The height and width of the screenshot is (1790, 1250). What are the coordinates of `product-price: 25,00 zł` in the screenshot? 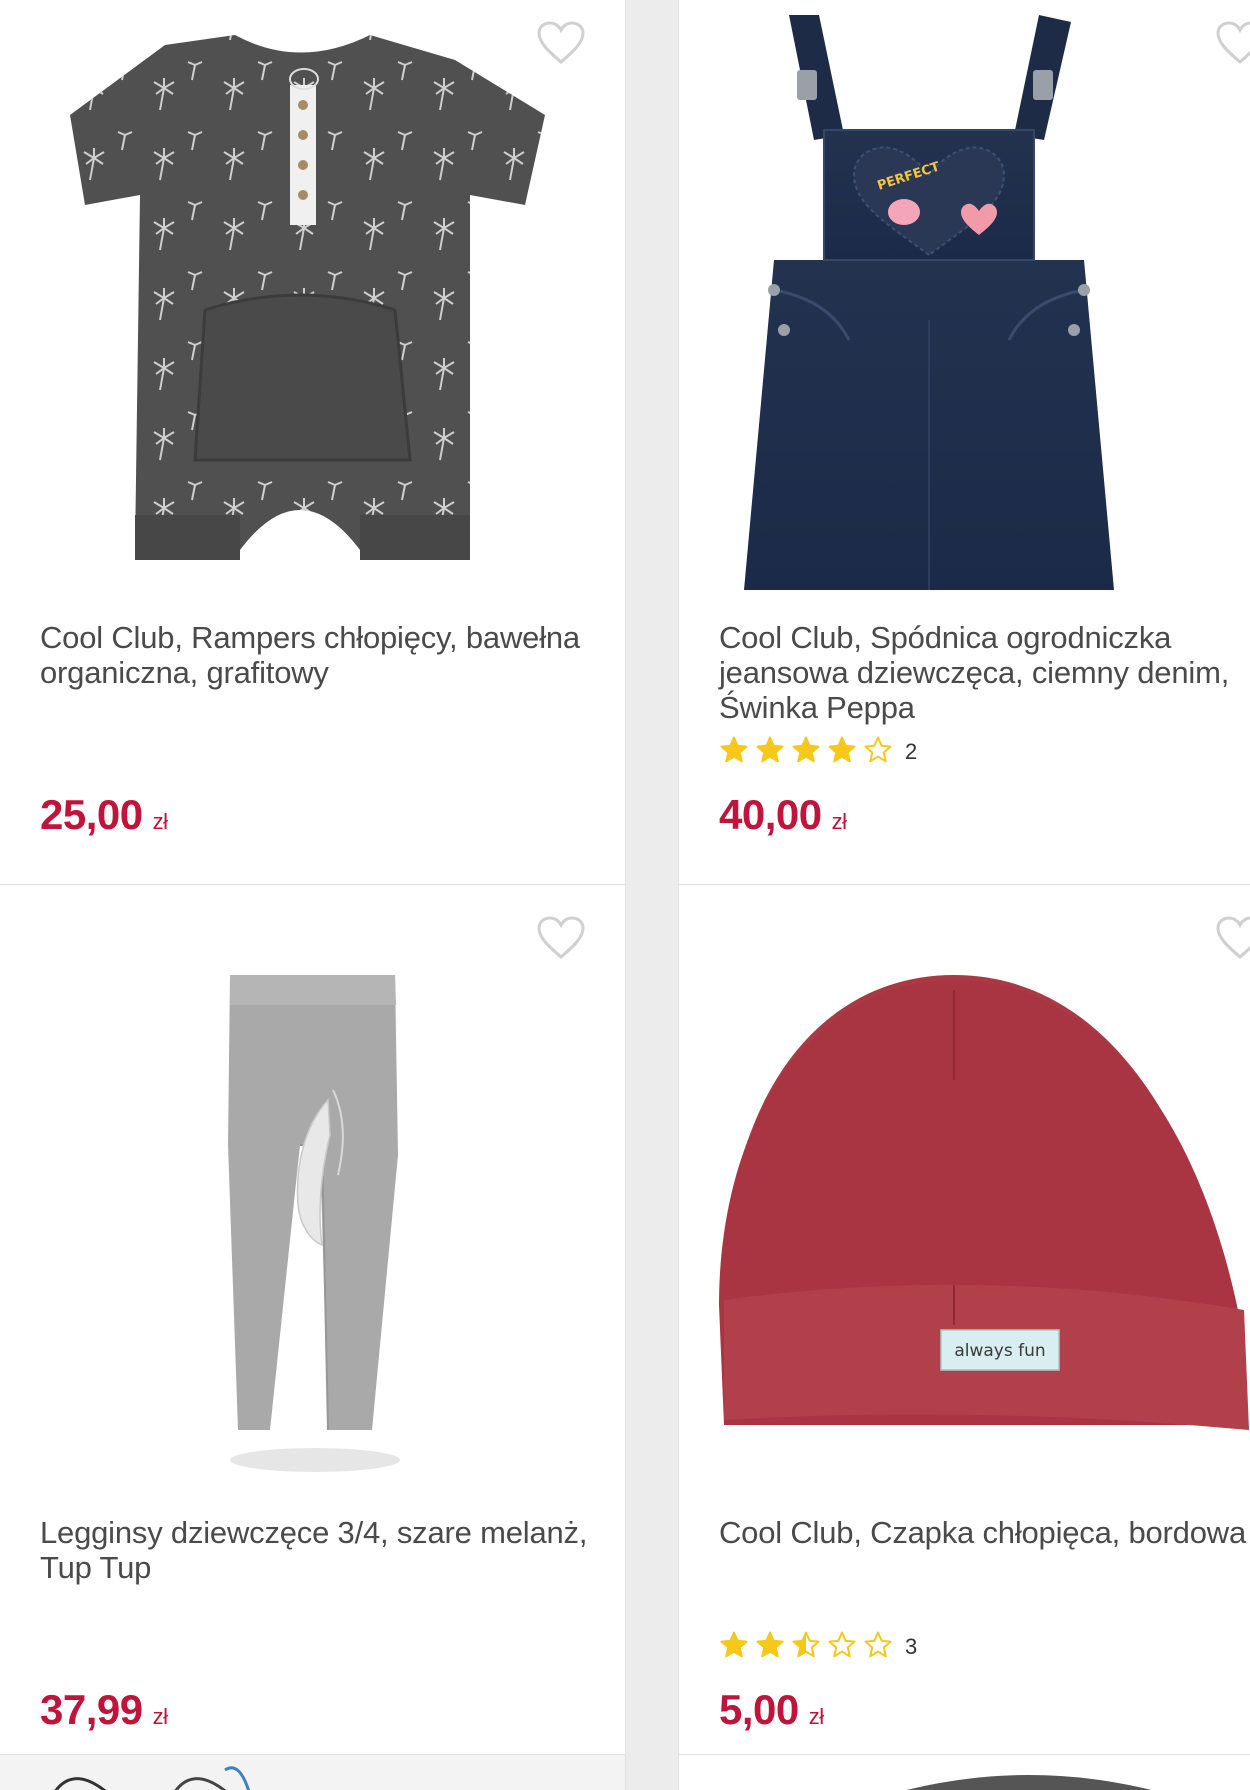 It's located at (104, 818).